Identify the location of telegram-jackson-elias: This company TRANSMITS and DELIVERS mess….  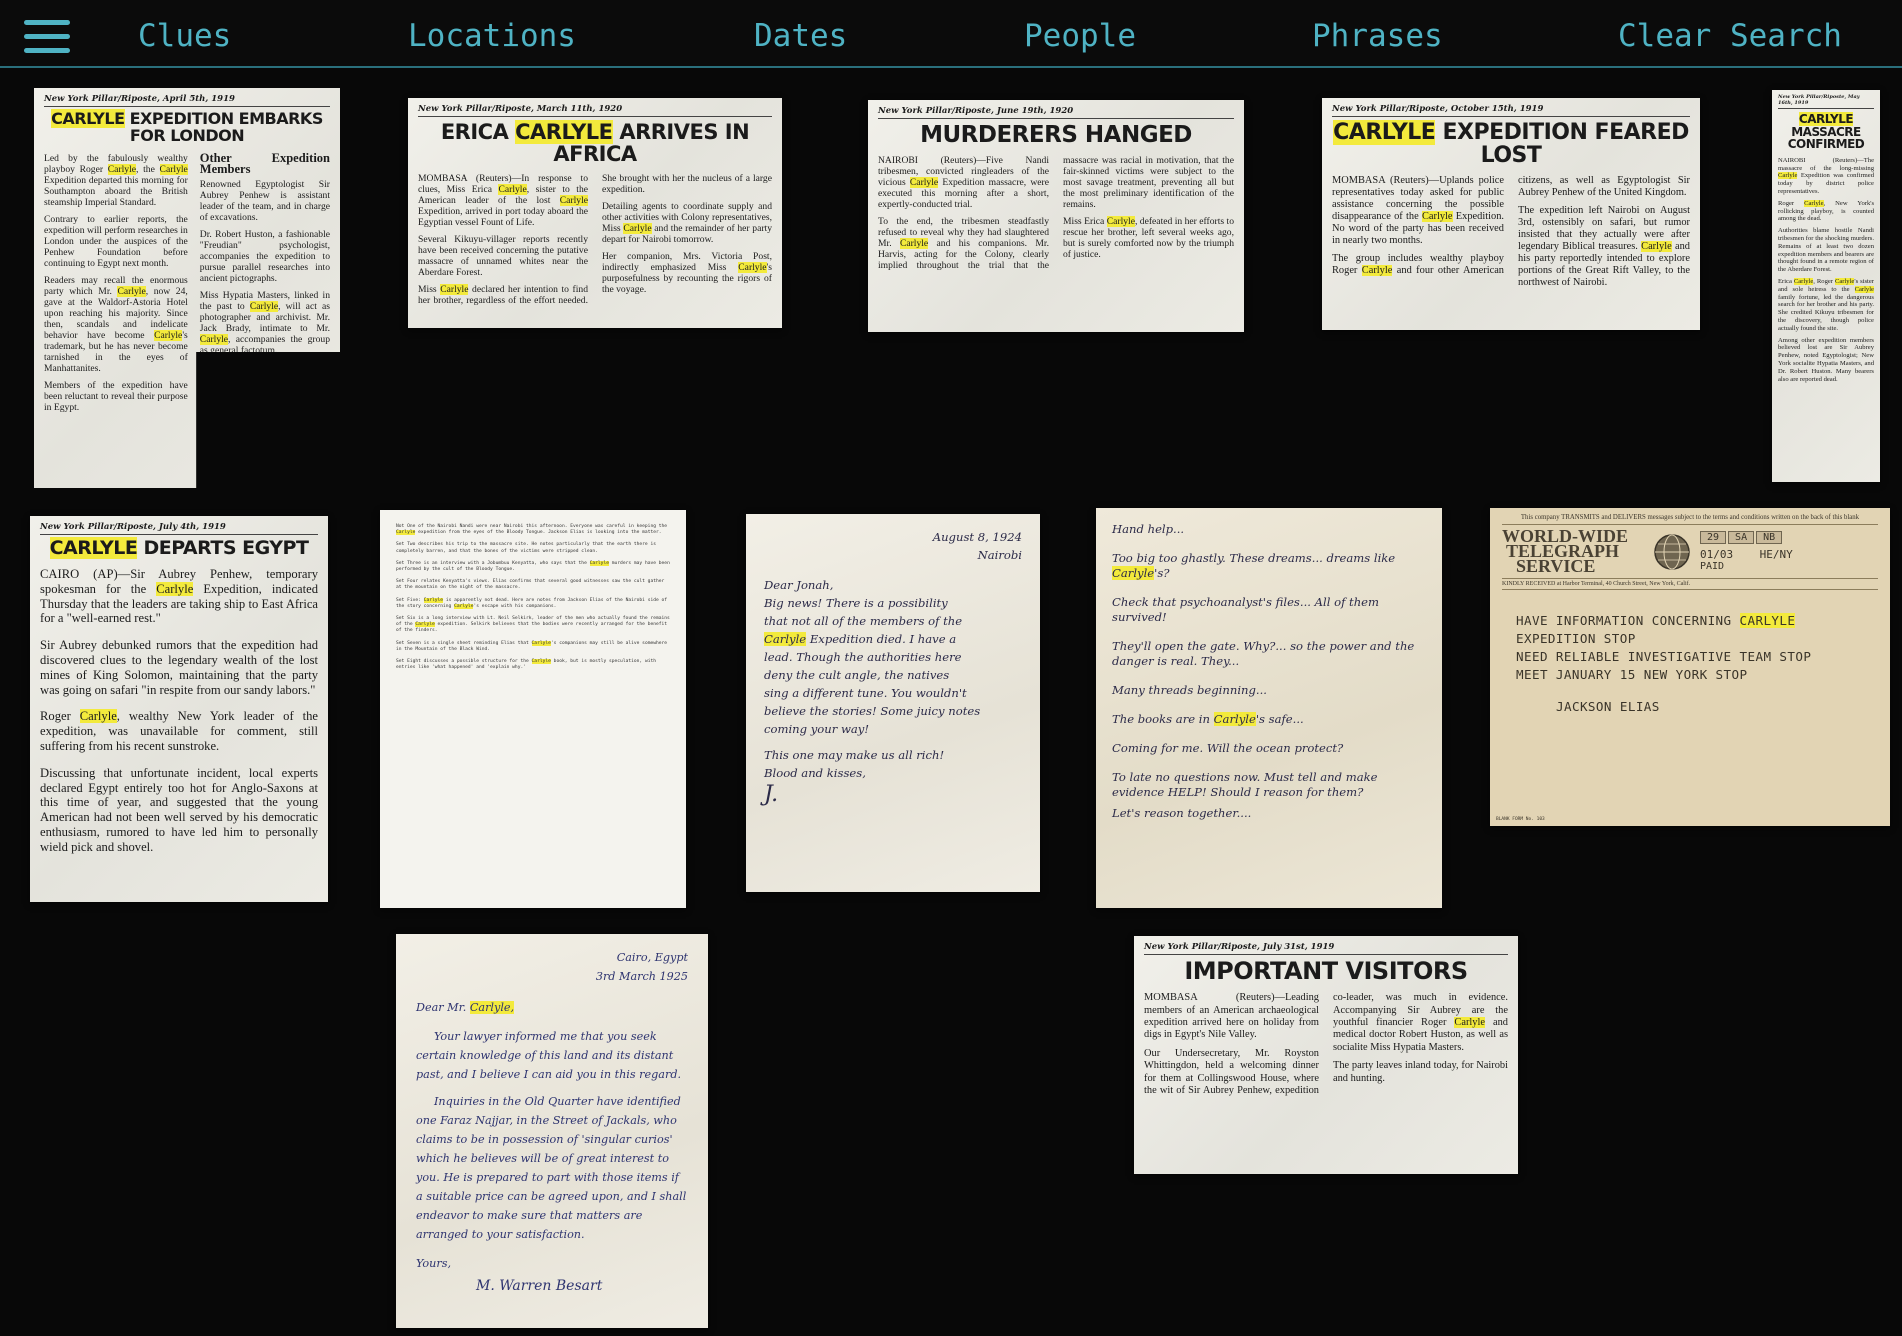
(1690, 667).